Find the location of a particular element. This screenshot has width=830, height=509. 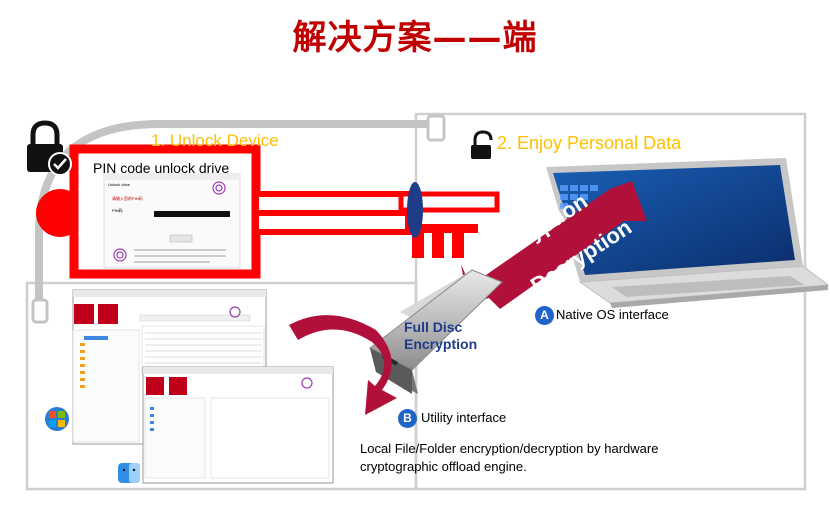

drive-label-line2: Encryption is located at coordinates (441, 344).